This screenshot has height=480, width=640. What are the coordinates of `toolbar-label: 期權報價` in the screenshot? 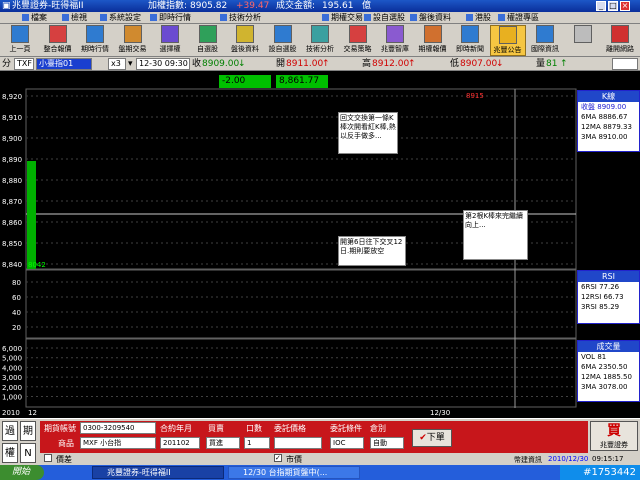 It's located at (432, 49).